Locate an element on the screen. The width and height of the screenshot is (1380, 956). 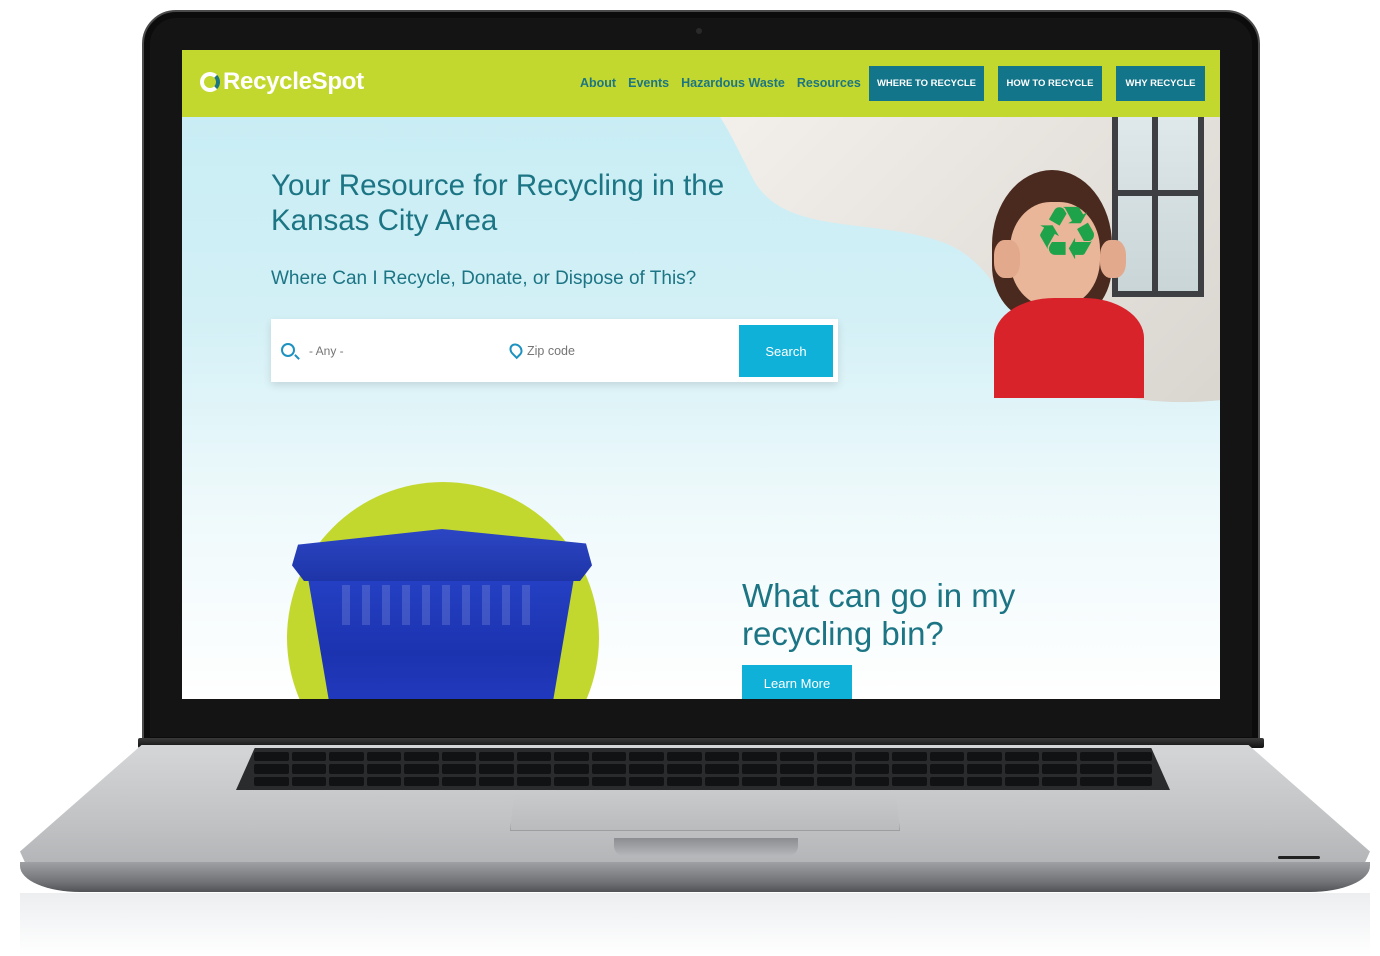
photo-left-hand is located at coordinates (1007, 259).